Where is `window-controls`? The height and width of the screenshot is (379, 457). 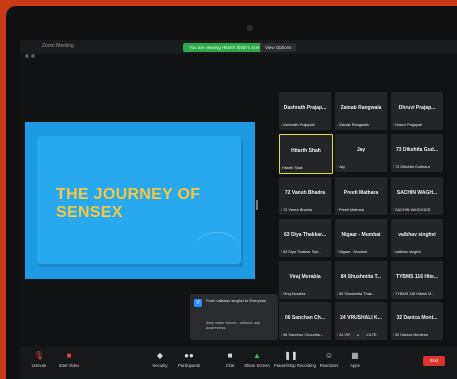
window-controls is located at coordinates (31, 54).